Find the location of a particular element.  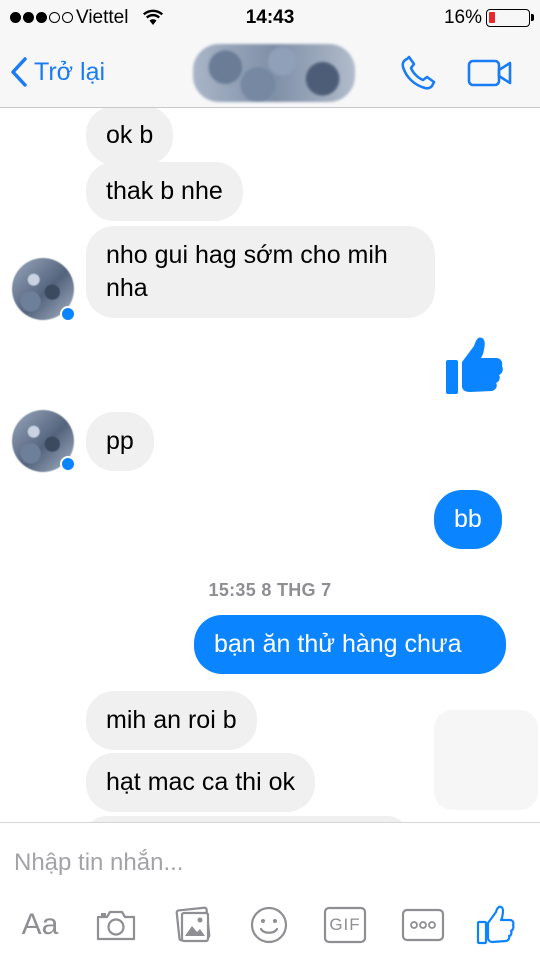

message-text: thak b nhe is located at coordinates (164, 191).